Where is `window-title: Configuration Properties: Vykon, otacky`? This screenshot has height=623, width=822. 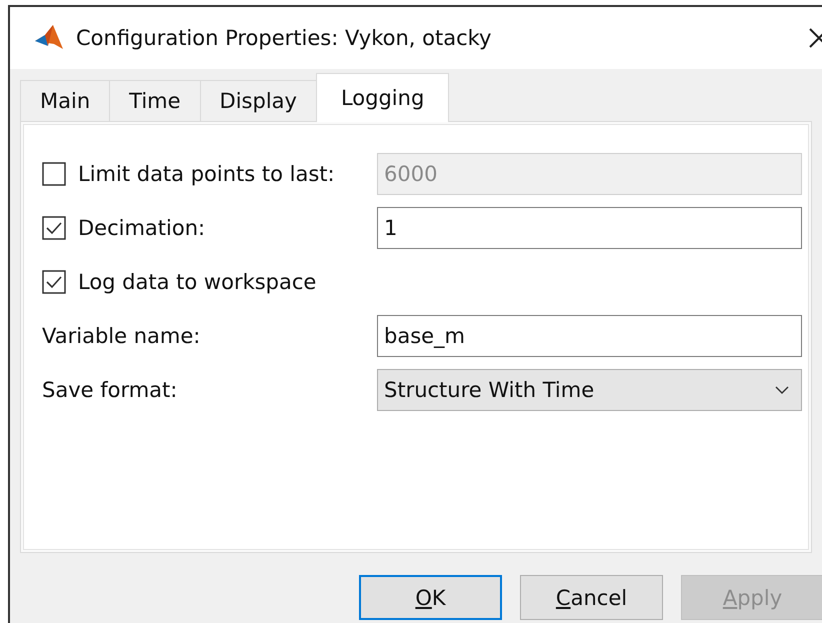 window-title: Configuration Properties: Vykon, otacky is located at coordinates (284, 38).